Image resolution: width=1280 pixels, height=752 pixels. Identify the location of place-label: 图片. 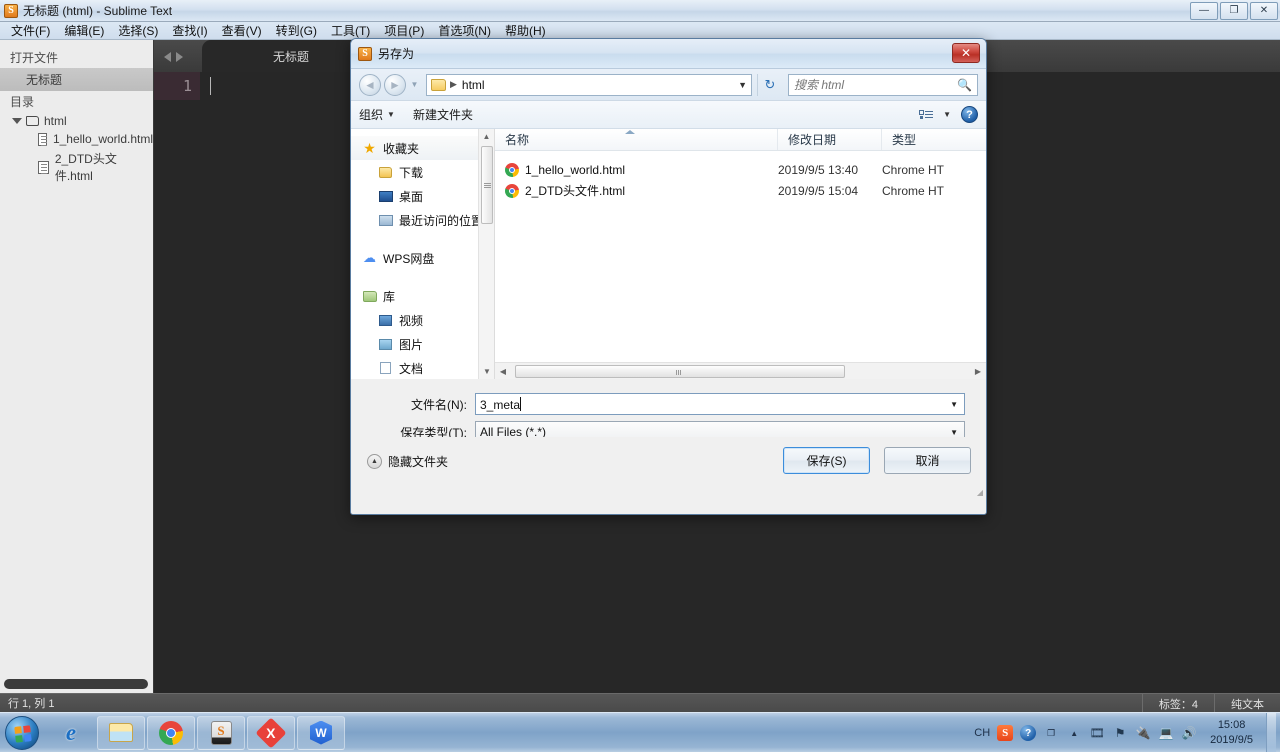
(411, 344).